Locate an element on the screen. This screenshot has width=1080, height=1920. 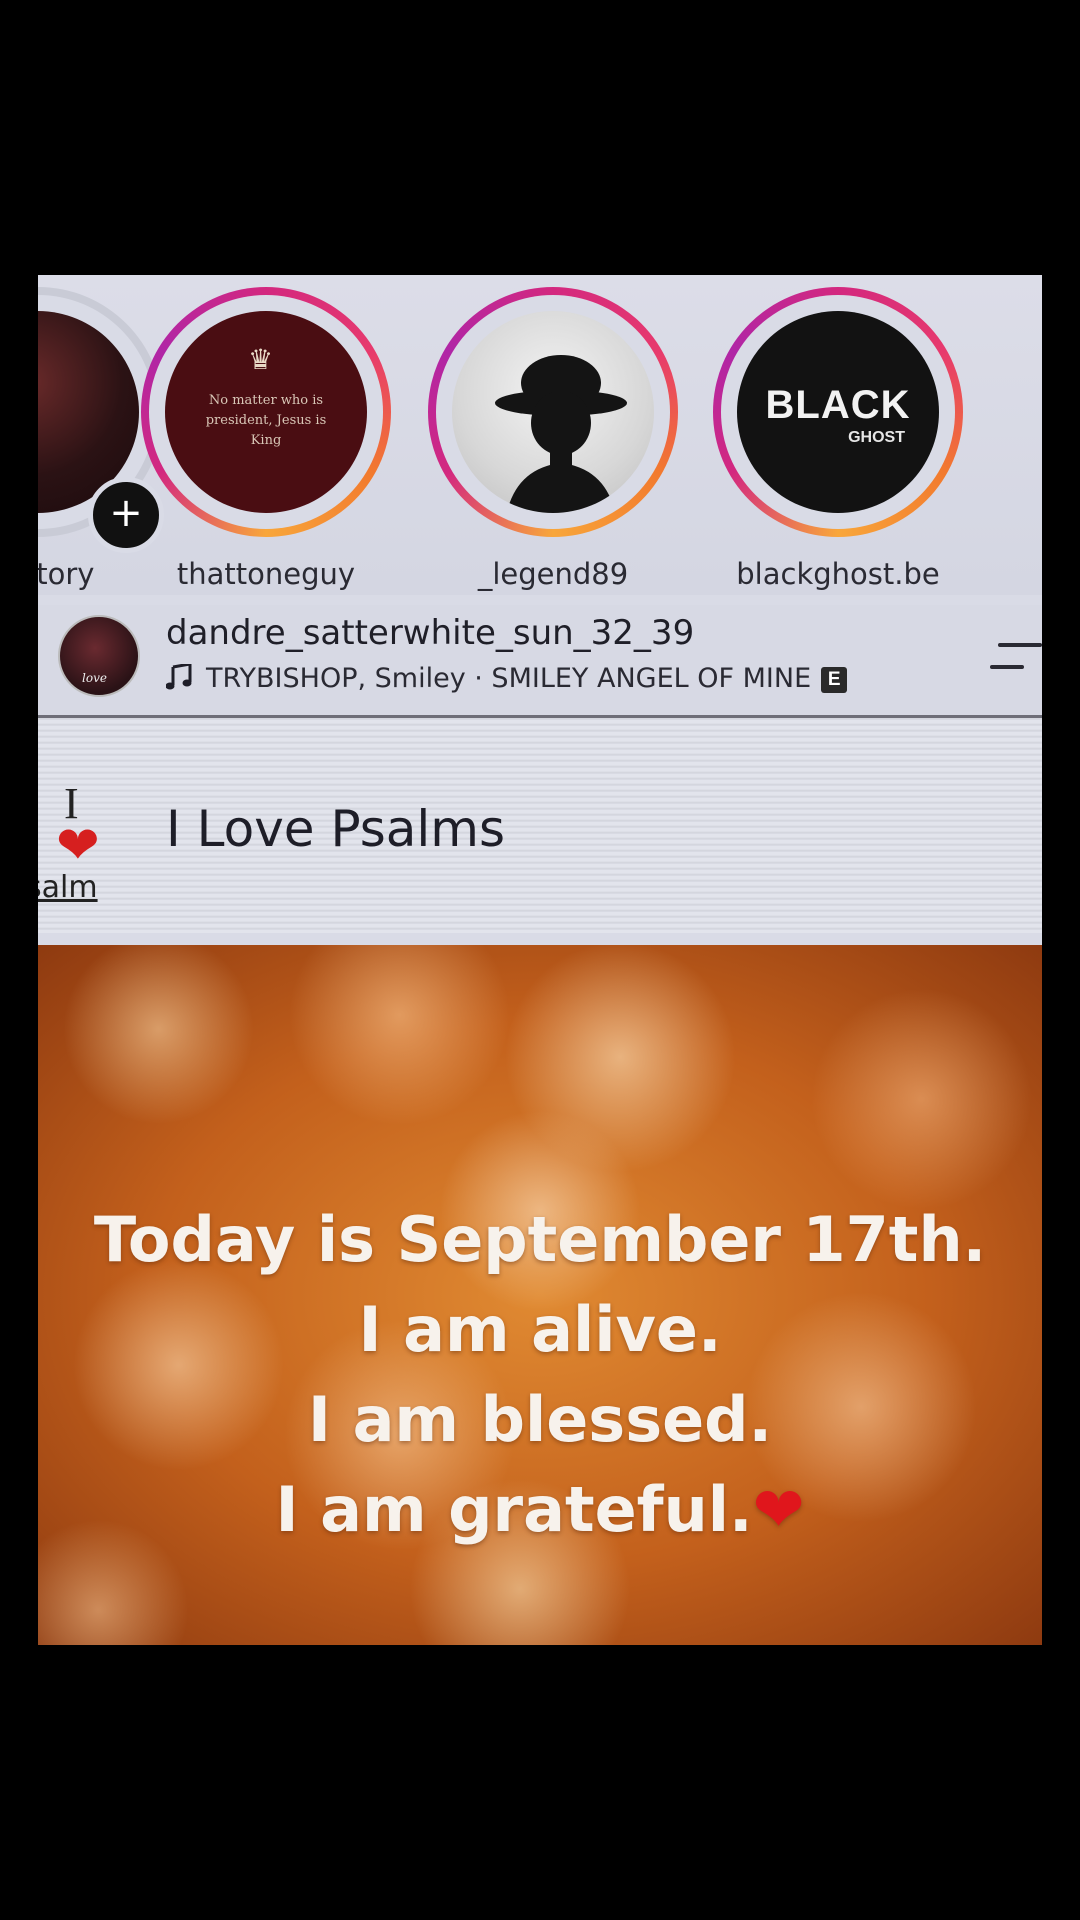
psalm-logo: I ❤ salm is located at coordinates (93, 843).